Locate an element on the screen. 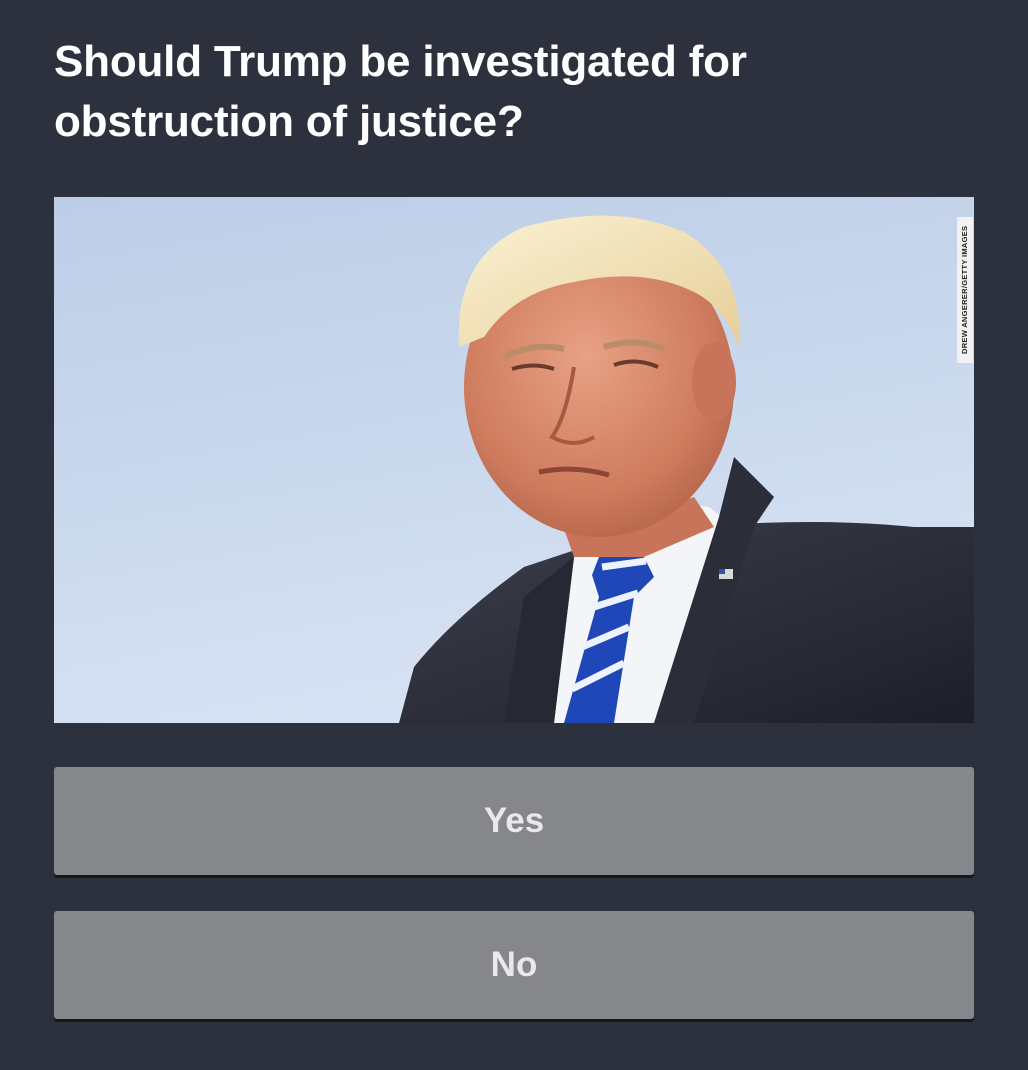  photo-credit: DREW ANGERER/GETTY IMAGES is located at coordinates (965, 290).